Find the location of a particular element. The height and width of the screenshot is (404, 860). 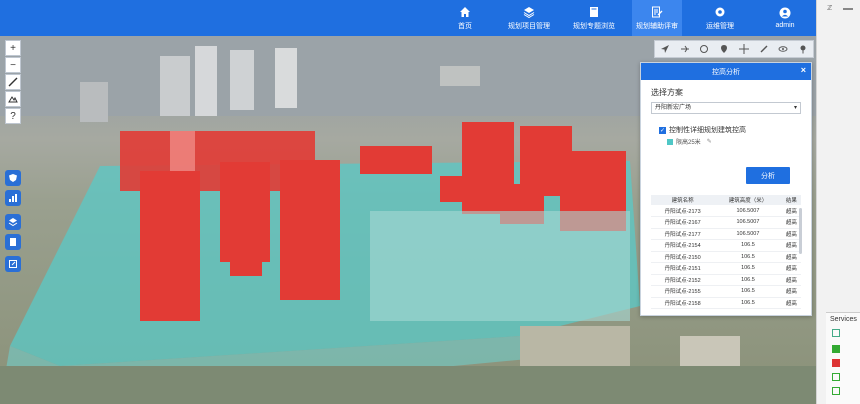

table-row: 丹阳试点-2173 106.5007 超高 is located at coordinates (726, 211).